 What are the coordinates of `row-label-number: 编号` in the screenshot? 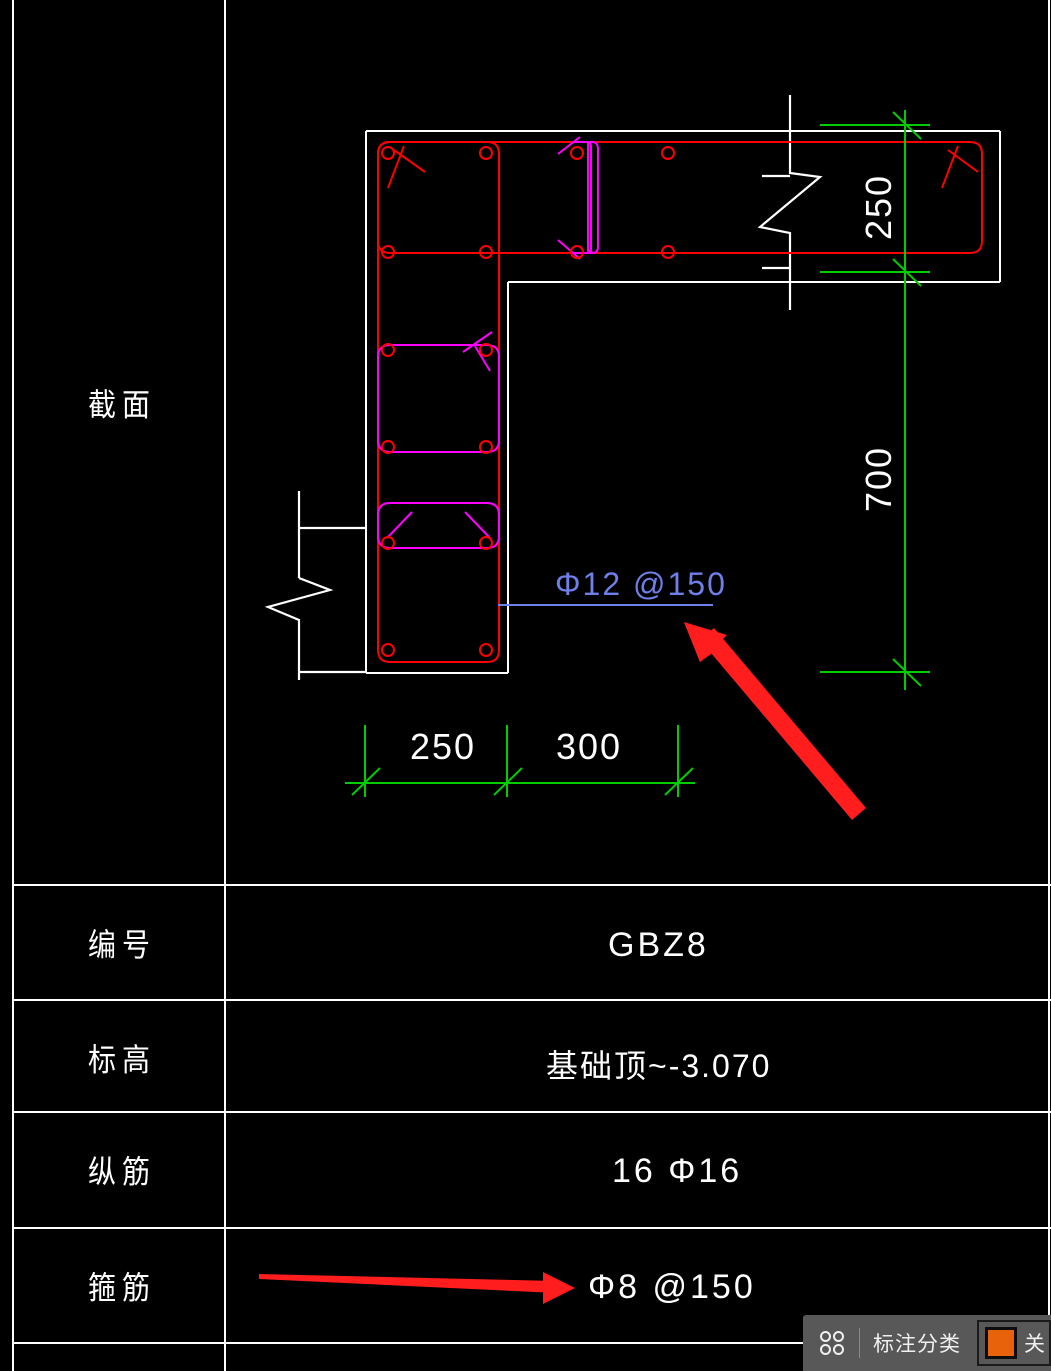 It's located at (122, 945).